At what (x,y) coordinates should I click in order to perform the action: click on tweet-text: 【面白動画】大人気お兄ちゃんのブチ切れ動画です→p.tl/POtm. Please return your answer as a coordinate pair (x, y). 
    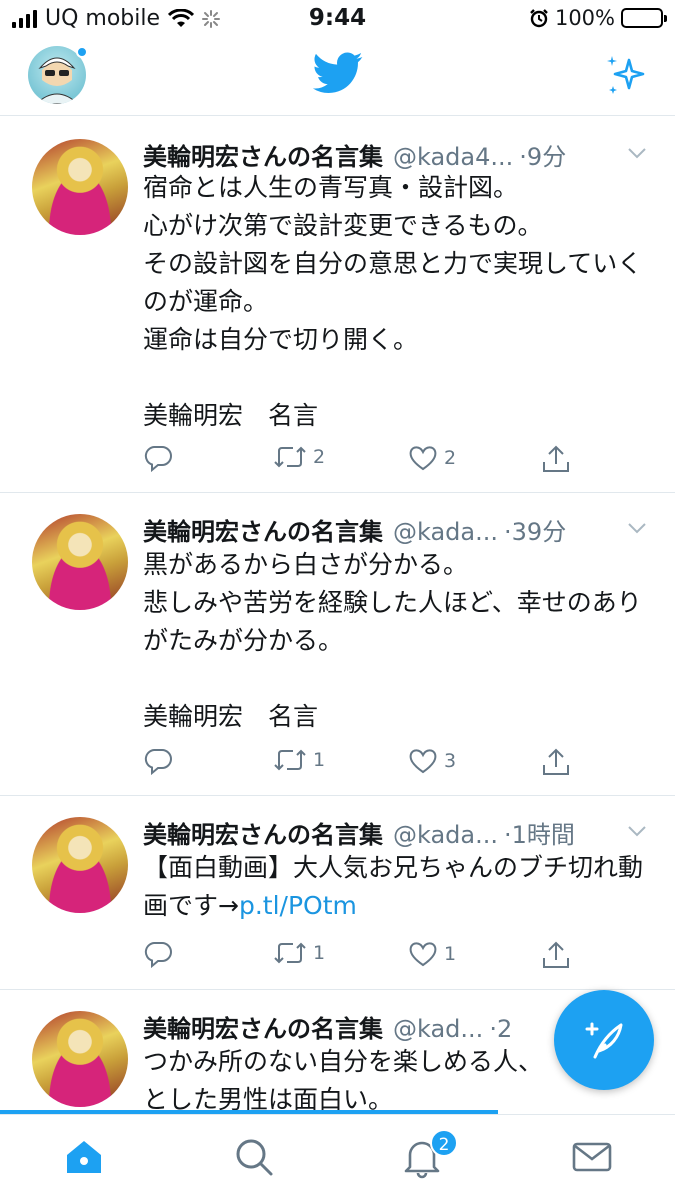
    Looking at the image, I should click on (393, 887).